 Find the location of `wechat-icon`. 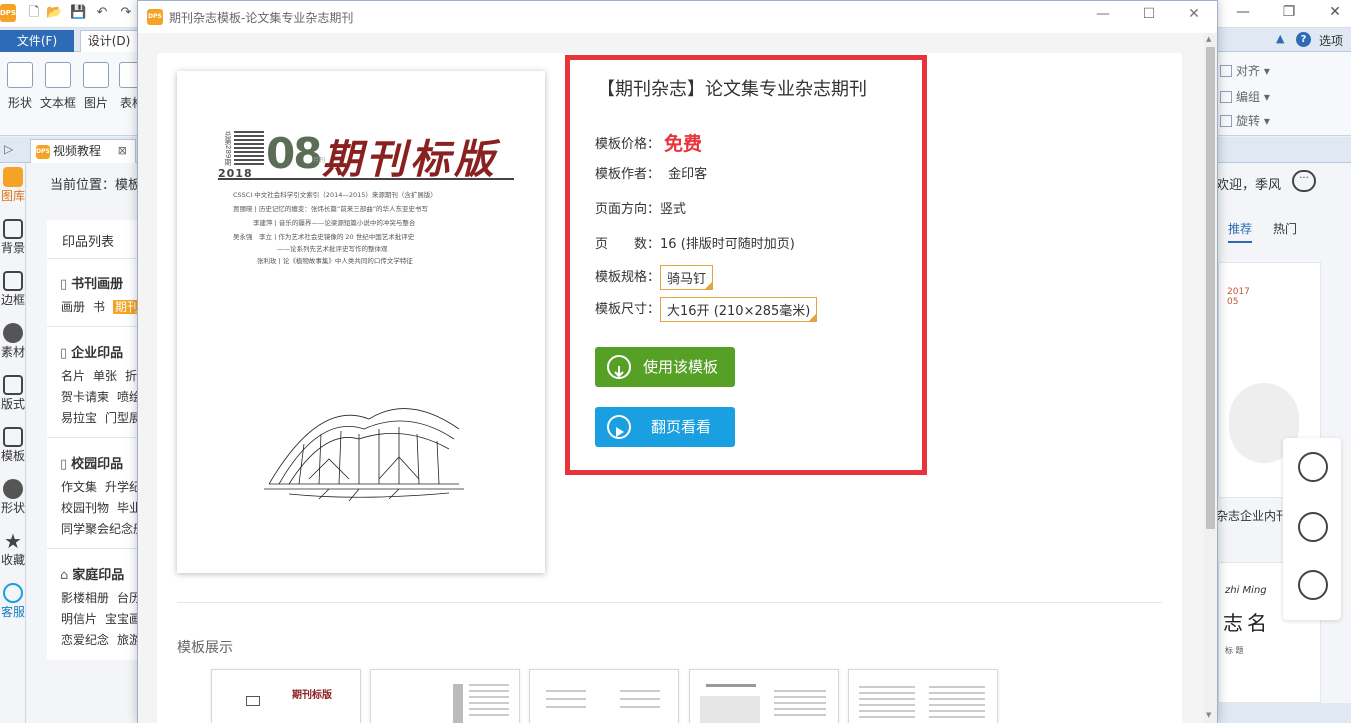

wechat-icon is located at coordinates (1313, 527).